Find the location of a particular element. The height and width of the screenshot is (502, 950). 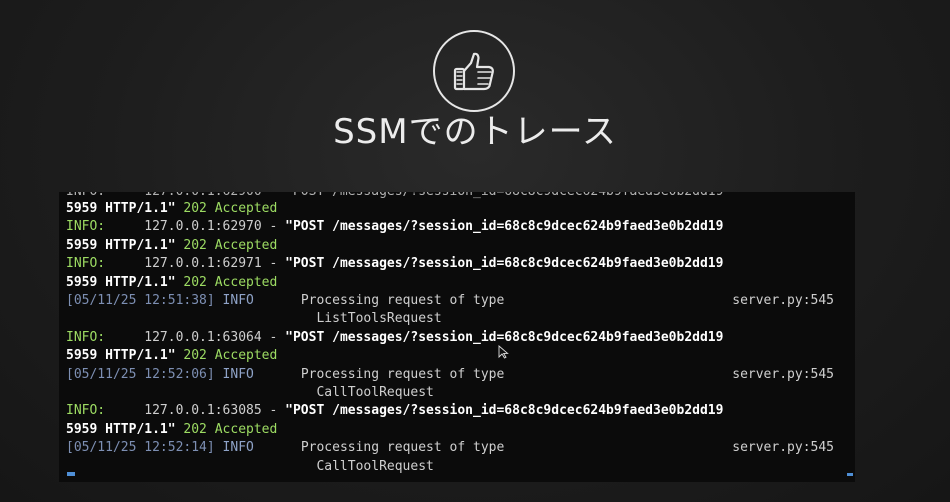

thumbs-up-icon is located at coordinates (473, 71).